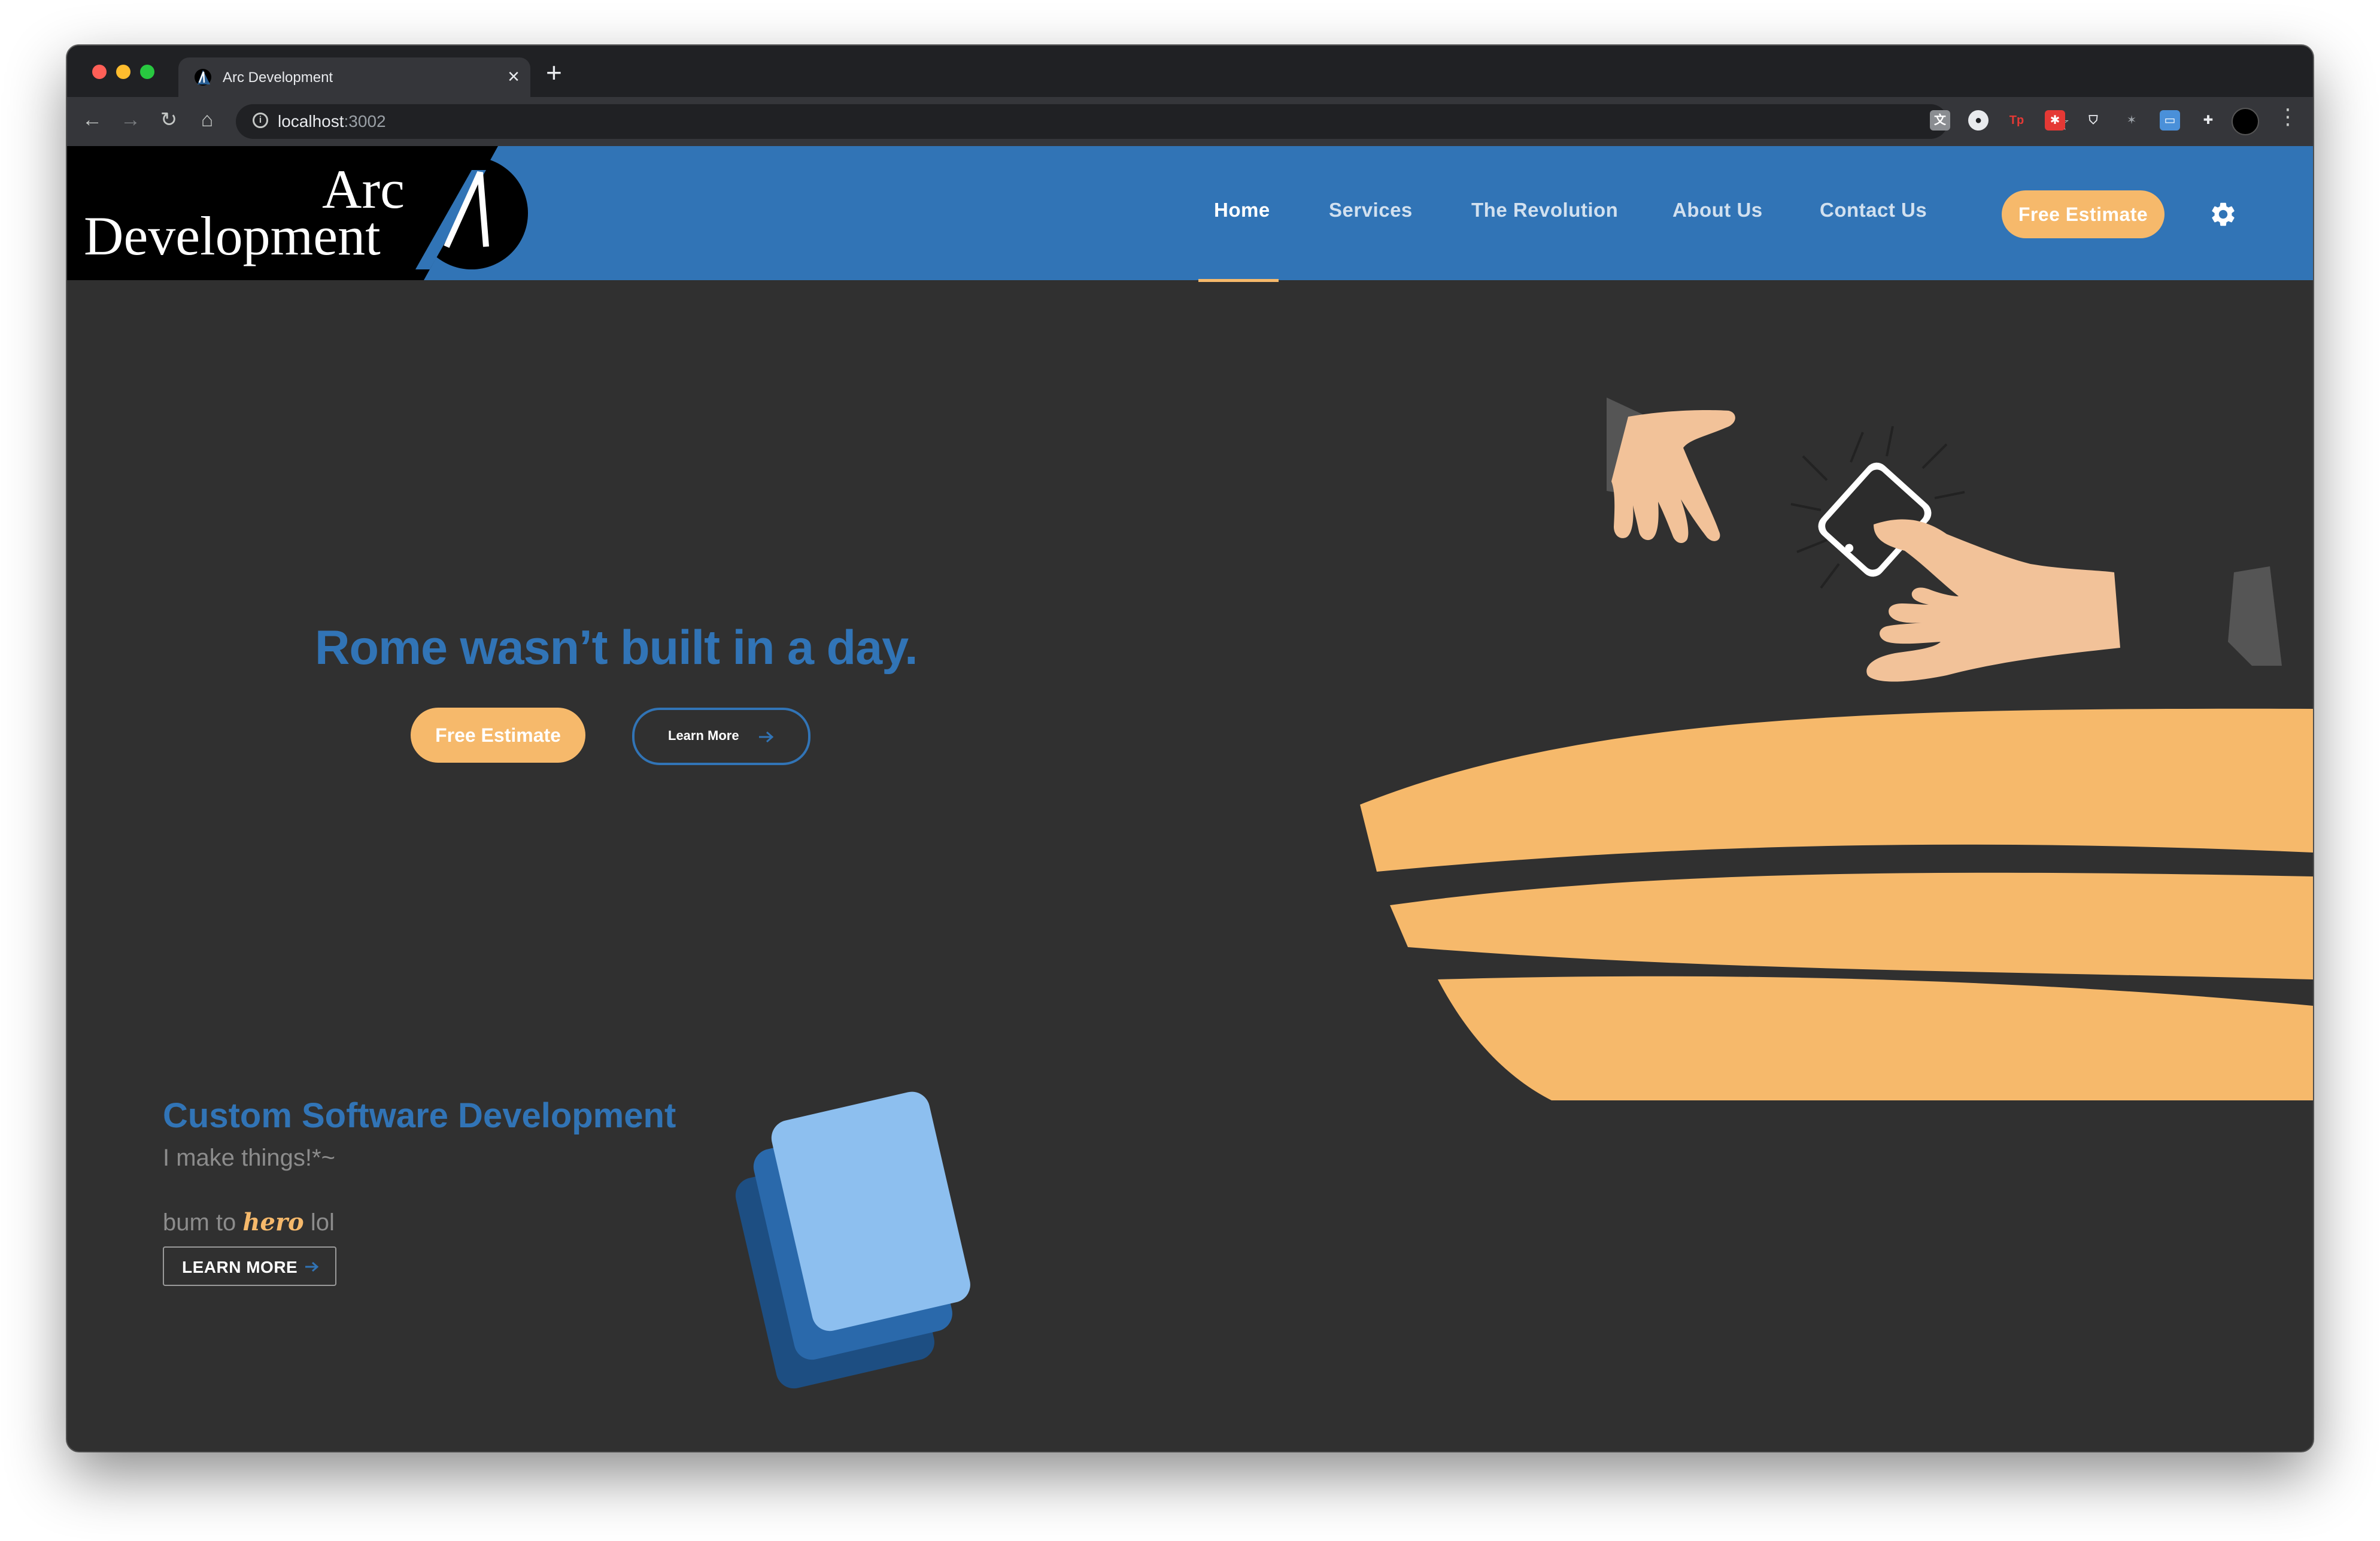 The height and width of the screenshot is (1541, 2380). I want to click on url-host: localhost, so click(311, 121).